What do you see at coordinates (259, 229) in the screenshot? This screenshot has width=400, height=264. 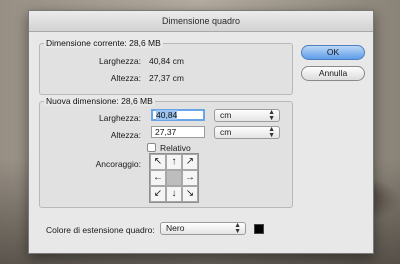 I see `extension-color-swatch` at bounding box center [259, 229].